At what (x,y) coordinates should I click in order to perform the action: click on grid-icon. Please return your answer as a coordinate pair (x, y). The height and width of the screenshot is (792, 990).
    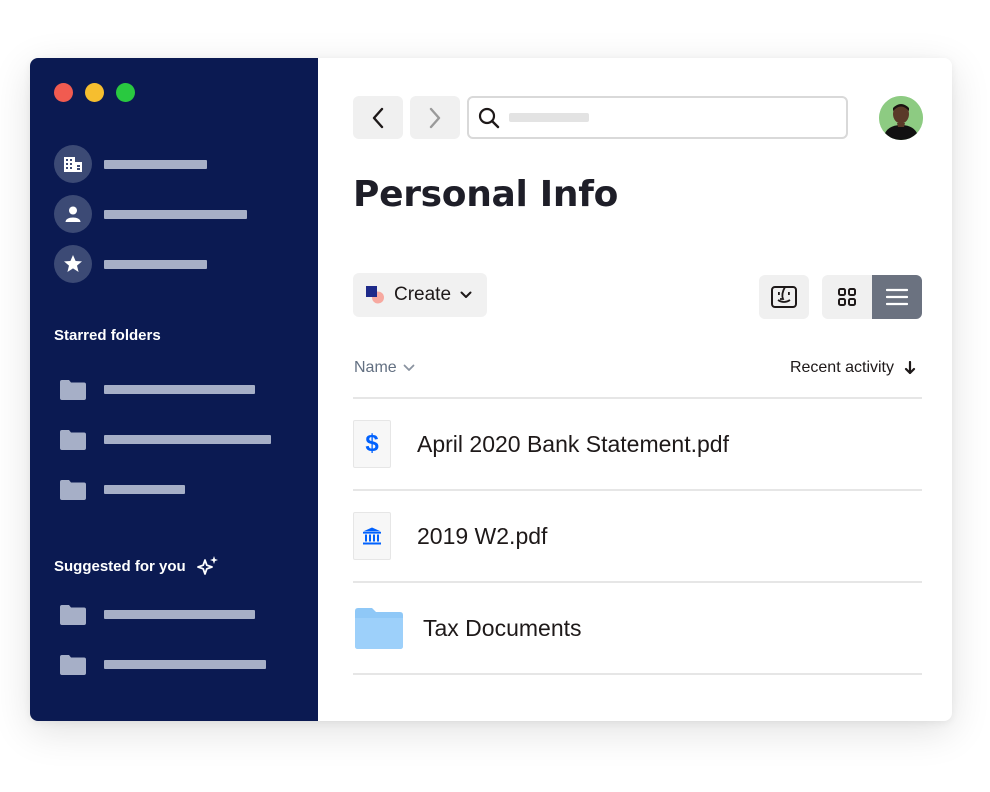
    Looking at the image, I should click on (847, 297).